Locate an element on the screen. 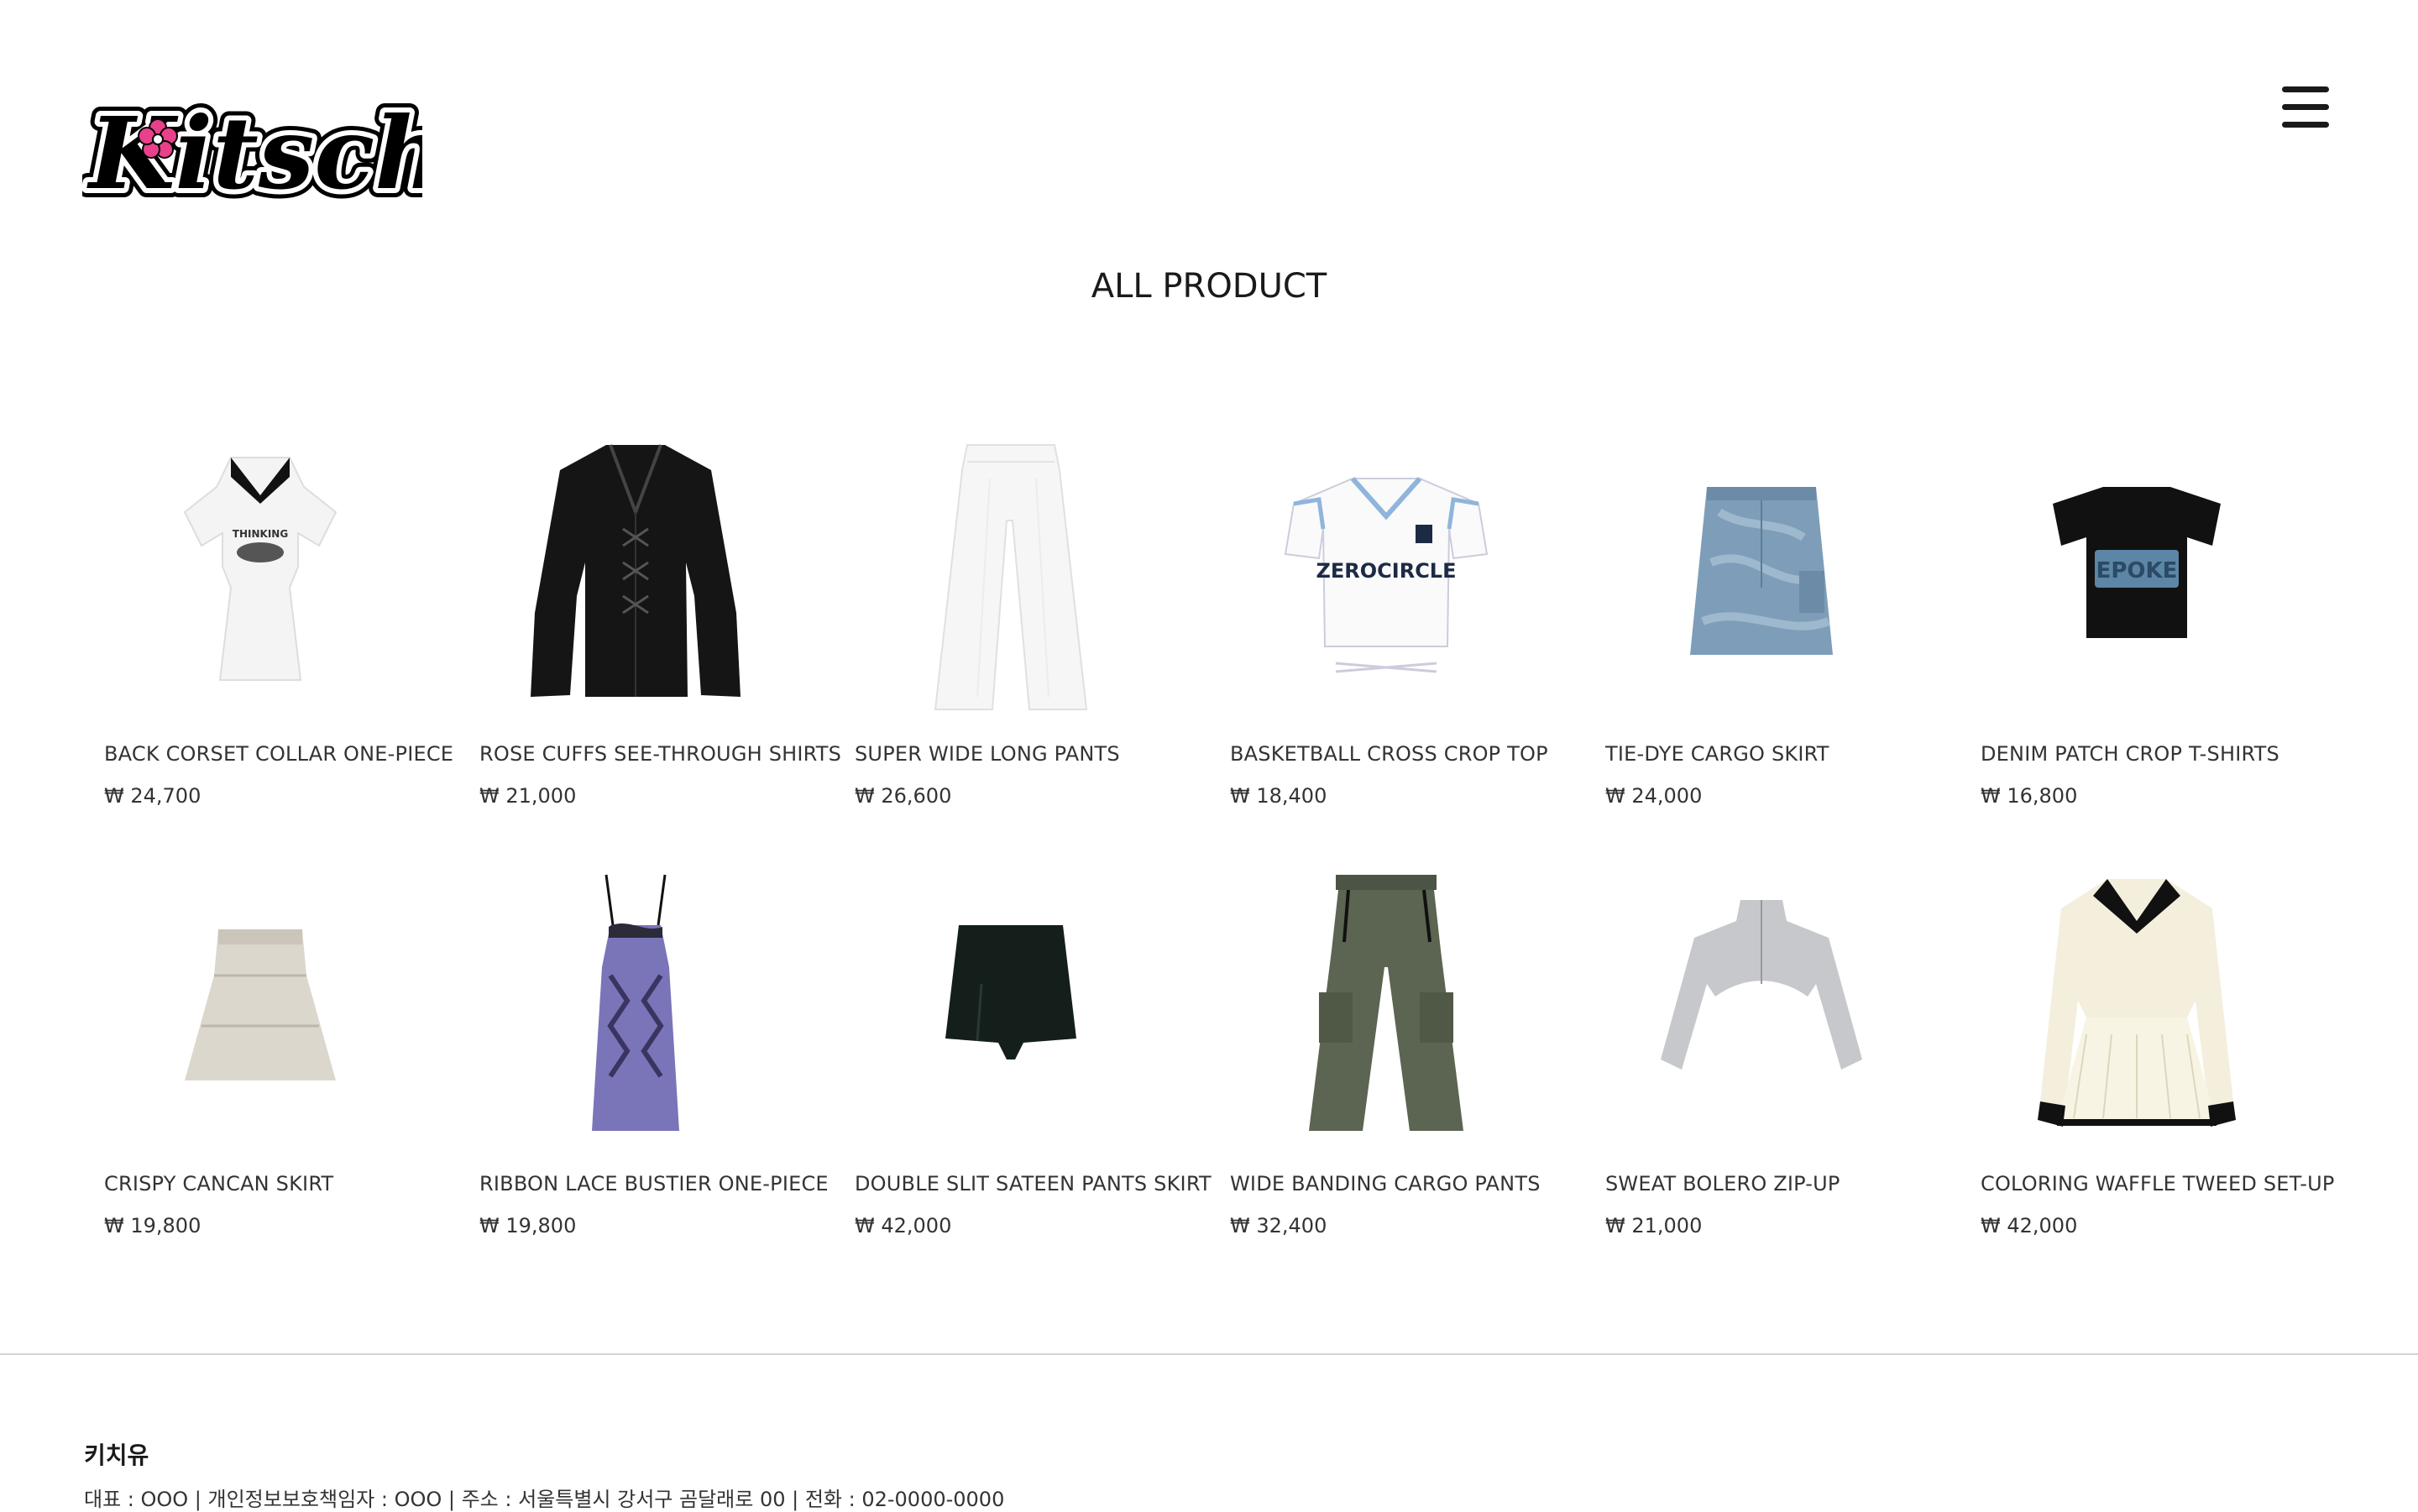  product-card: RIBBON LACE BUSTIER ONE-PIECE ₩ 19,800 is located at coordinates (644, 1047).